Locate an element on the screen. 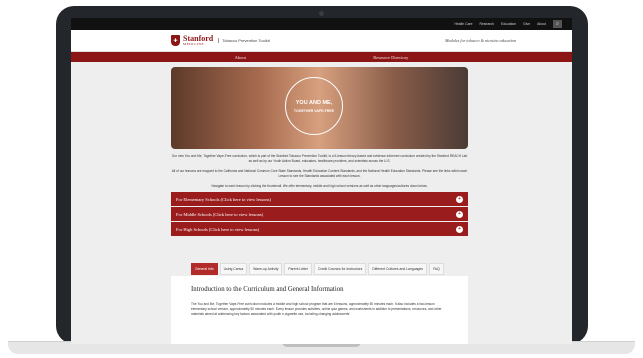 The image size is (643, 358). hero-image: YOU AND ME, TOGETHER VAPE-FREE is located at coordinates (319, 108).